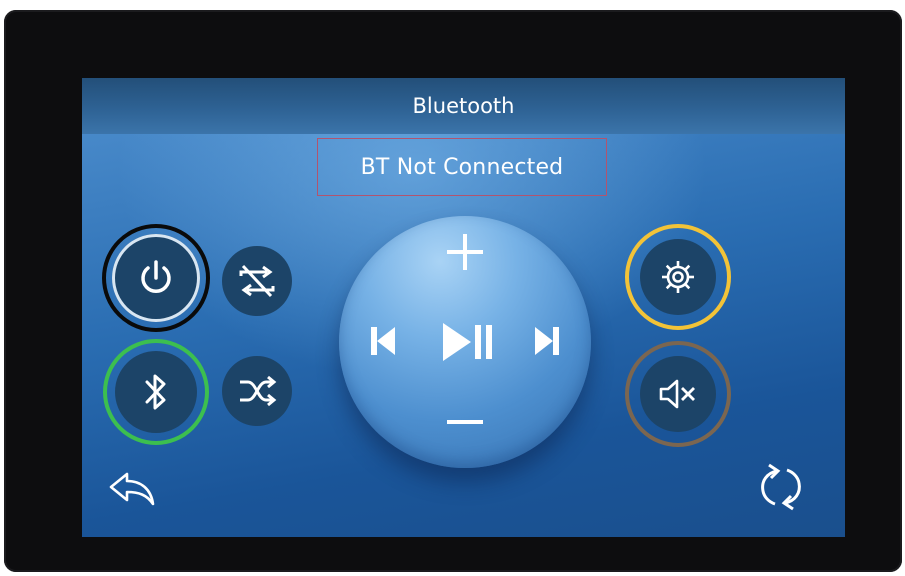 This screenshot has height=576, width=905. I want to click on bluetooth-icon, so click(156, 392).